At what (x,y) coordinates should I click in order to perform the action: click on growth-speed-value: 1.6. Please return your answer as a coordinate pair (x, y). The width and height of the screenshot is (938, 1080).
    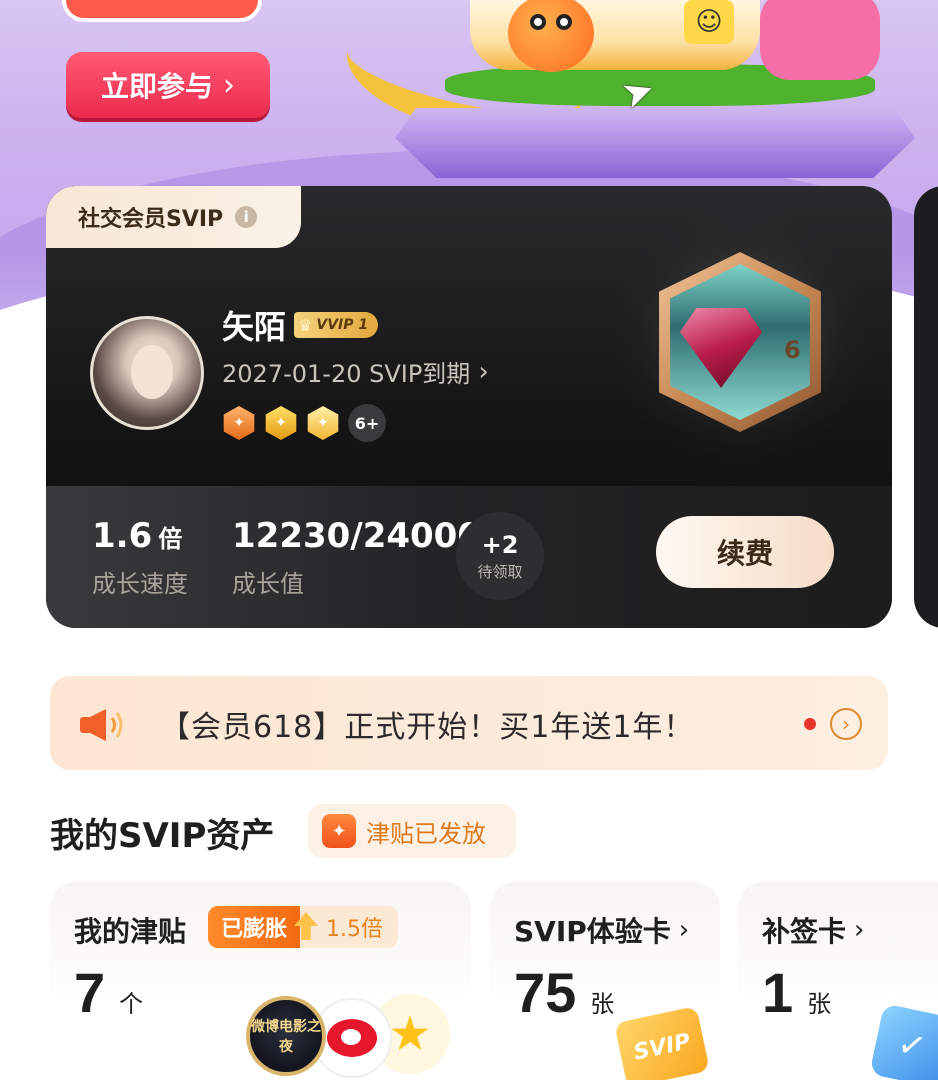
    Looking at the image, I should click on (122, 536).